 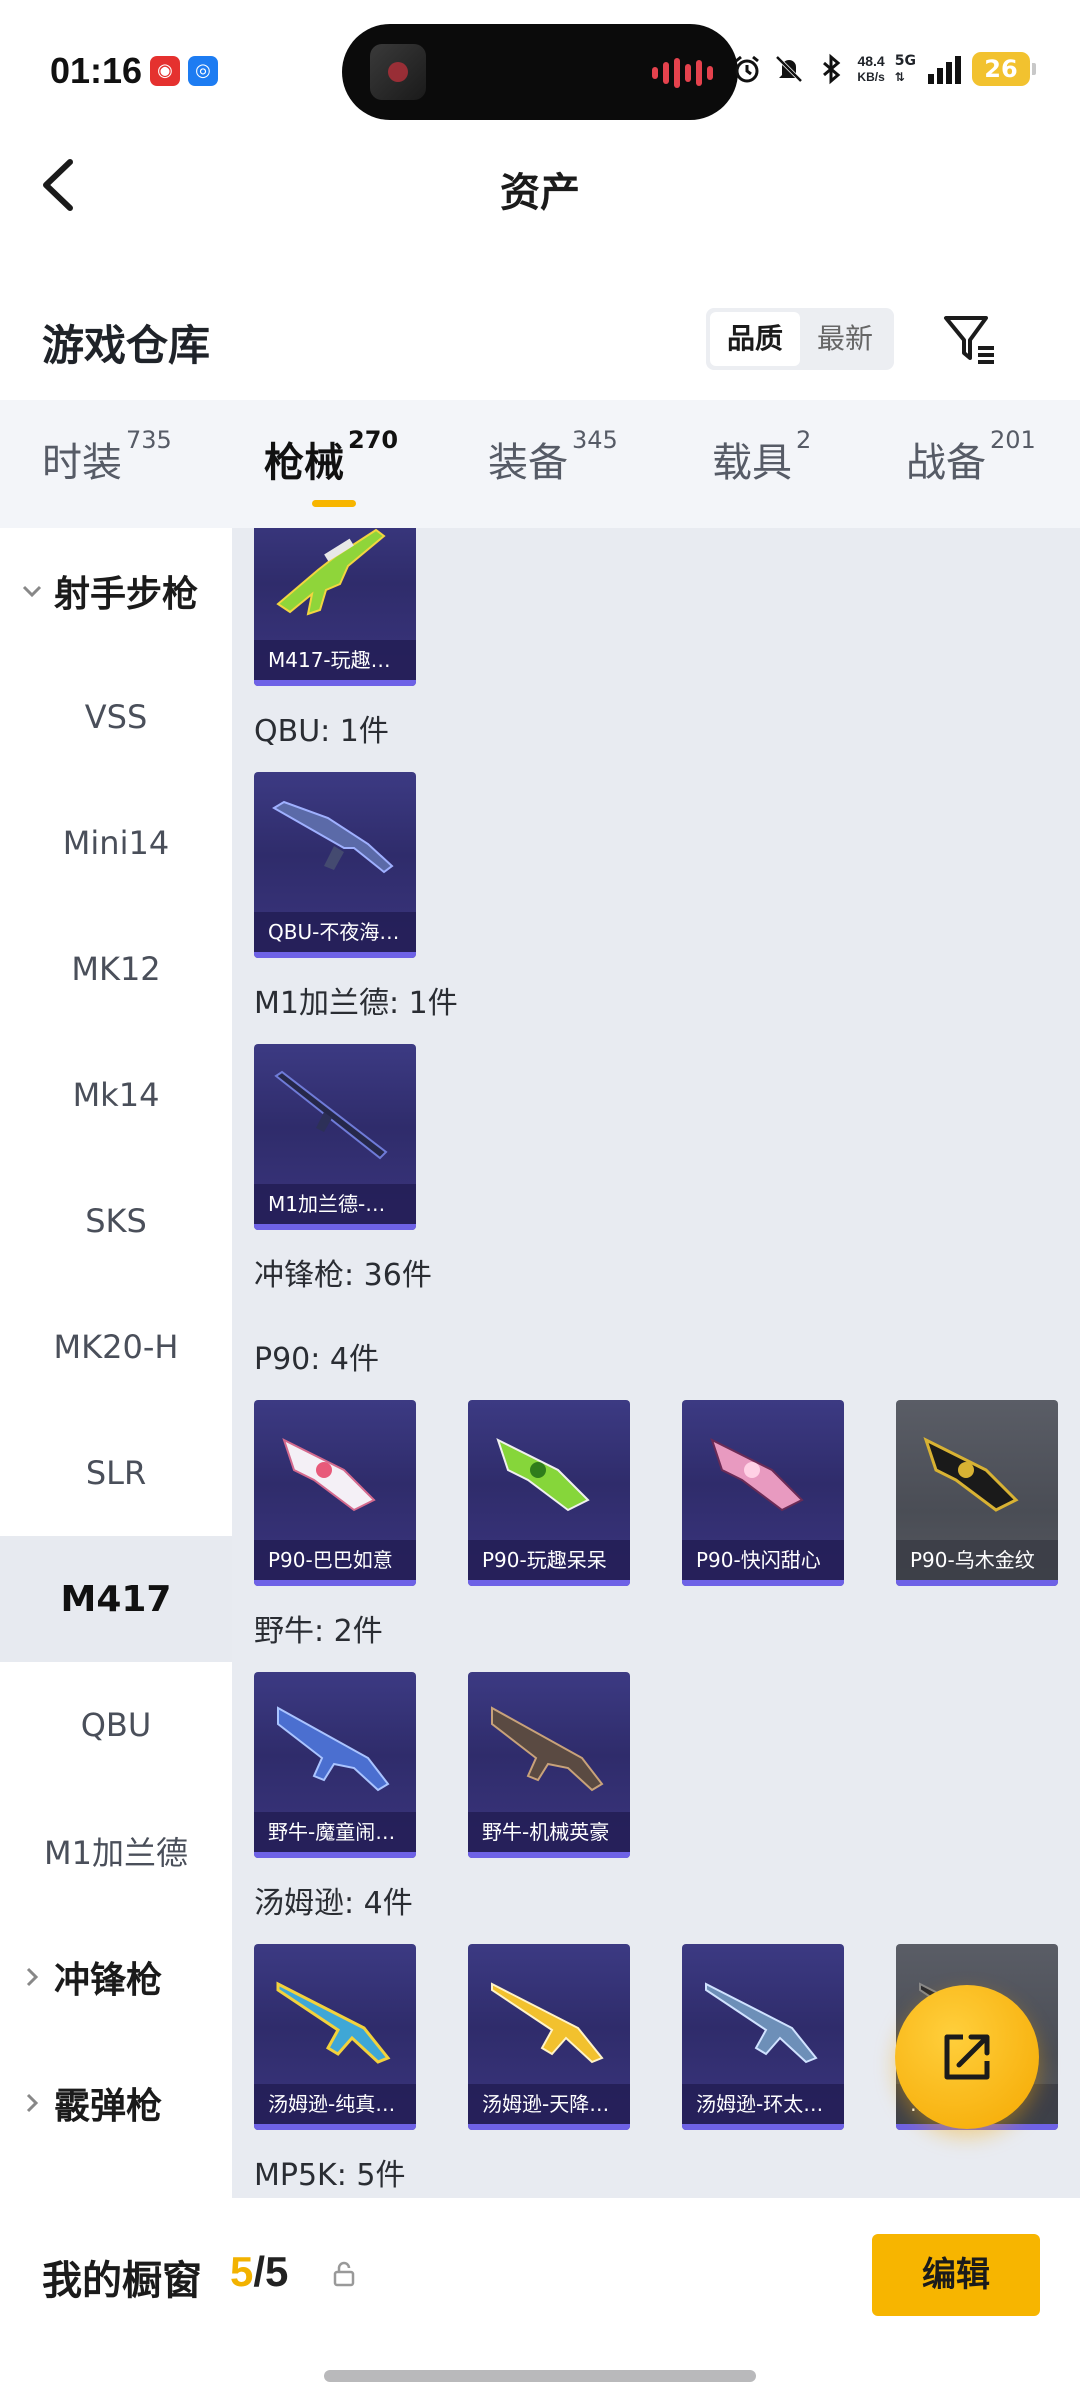 I want to click on weapon-card: P90-玩趣呆呆, so click(x=549, y=1493).